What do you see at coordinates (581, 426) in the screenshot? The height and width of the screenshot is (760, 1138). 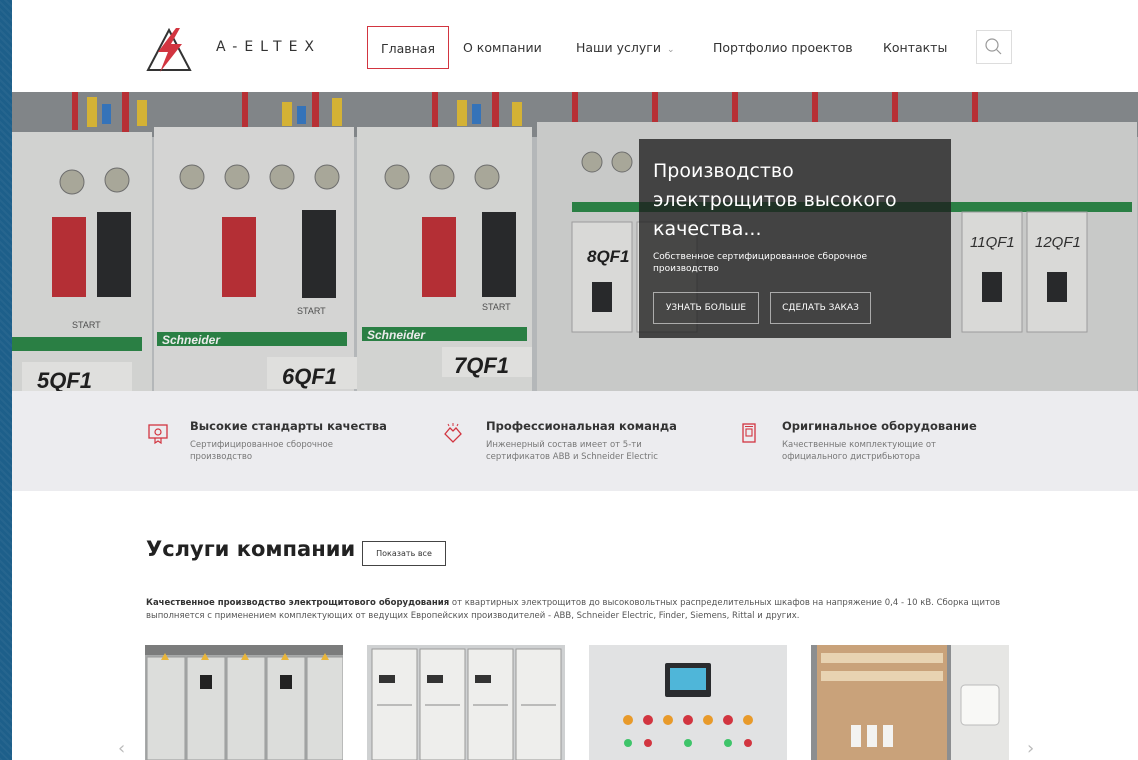 I see `feature-title-team: Профессиональная команда` at bounding box center [581, 426].